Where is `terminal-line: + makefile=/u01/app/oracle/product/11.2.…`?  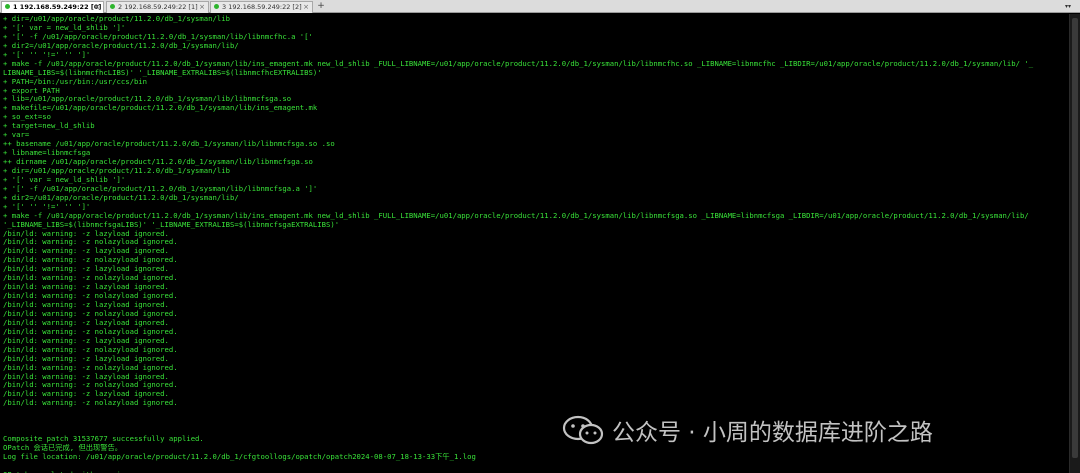
terminal-line: + makefile=/u01/app/oracle/product/11.2.… is located at coordinates (535, 108).